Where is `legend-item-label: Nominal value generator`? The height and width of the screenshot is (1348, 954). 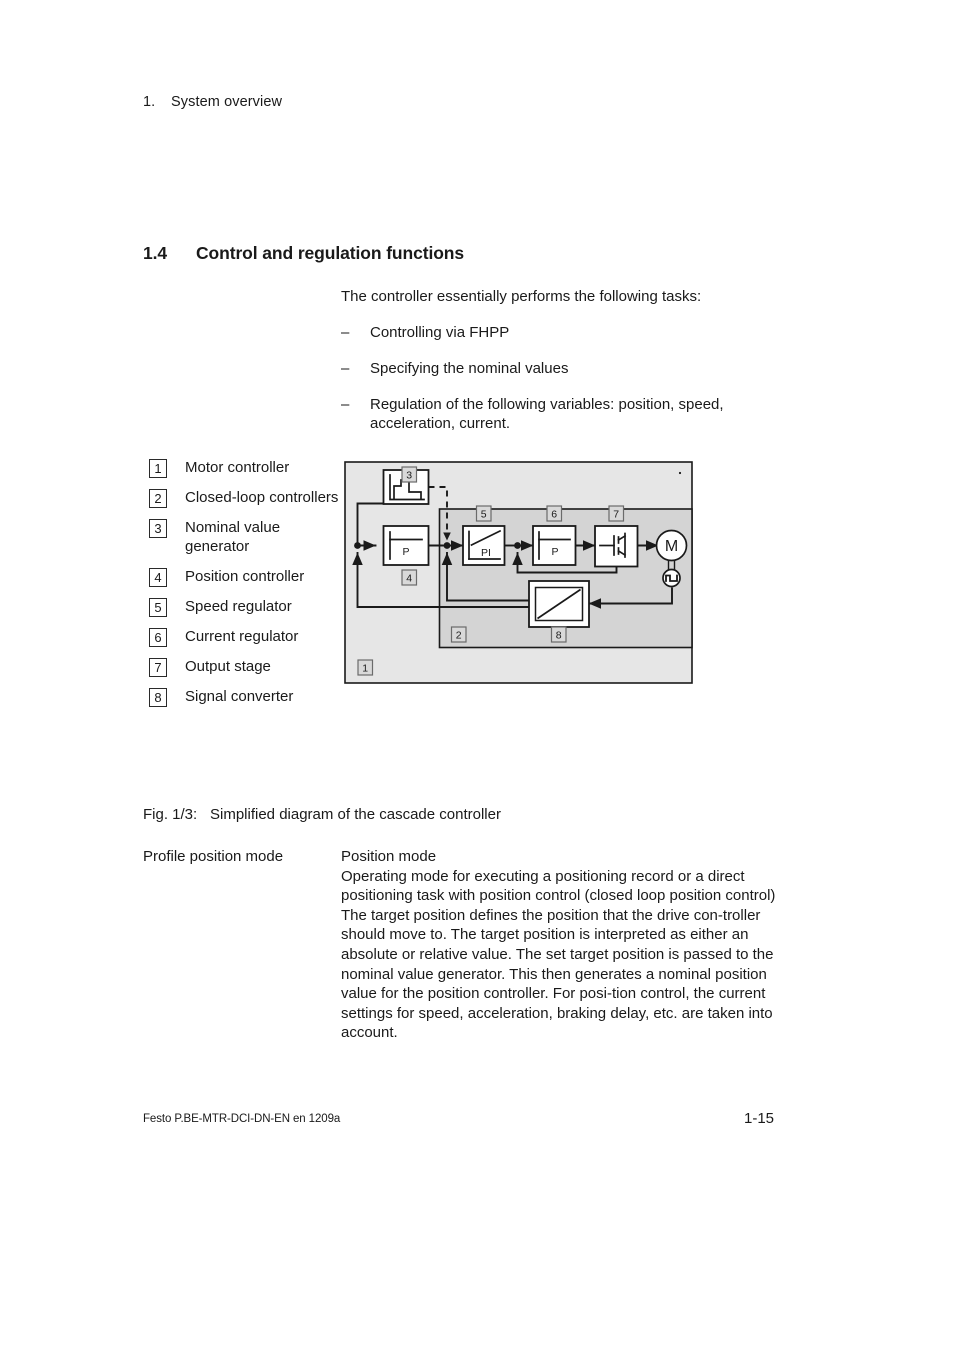 legend-item-label: Nominal value generator is located at coordinates (233, 537).